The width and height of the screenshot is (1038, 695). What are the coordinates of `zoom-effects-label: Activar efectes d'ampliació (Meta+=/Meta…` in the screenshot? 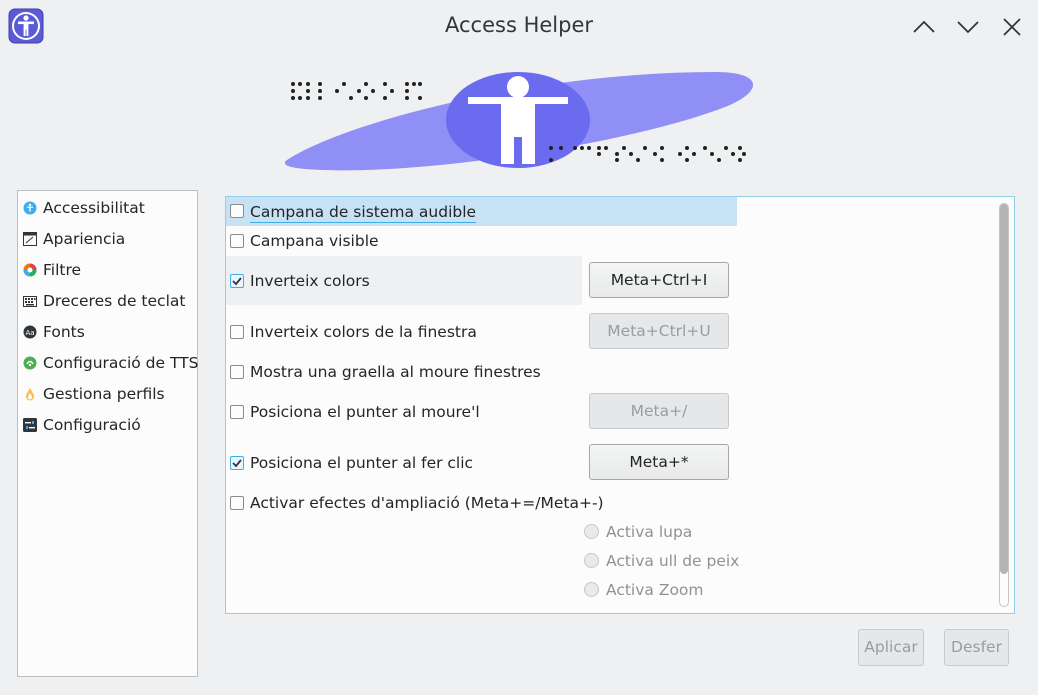 It's located at (427, 503).